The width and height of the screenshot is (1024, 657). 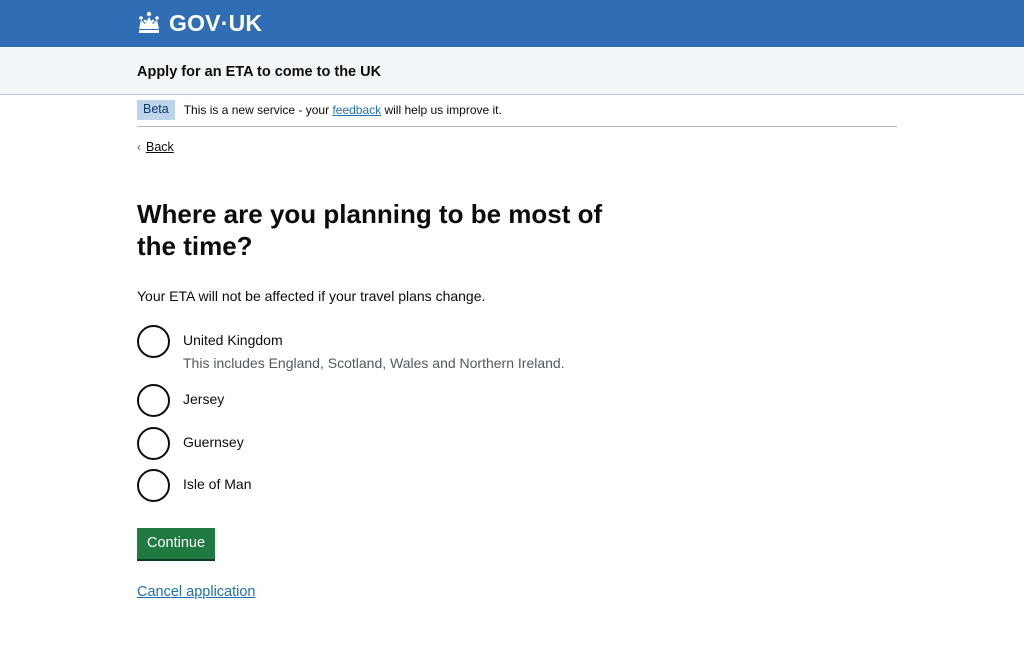 What do you see at coordinates (153, 400) in the screenshot?
I see `radio-button-jersey` at bounding box center [153, 400].